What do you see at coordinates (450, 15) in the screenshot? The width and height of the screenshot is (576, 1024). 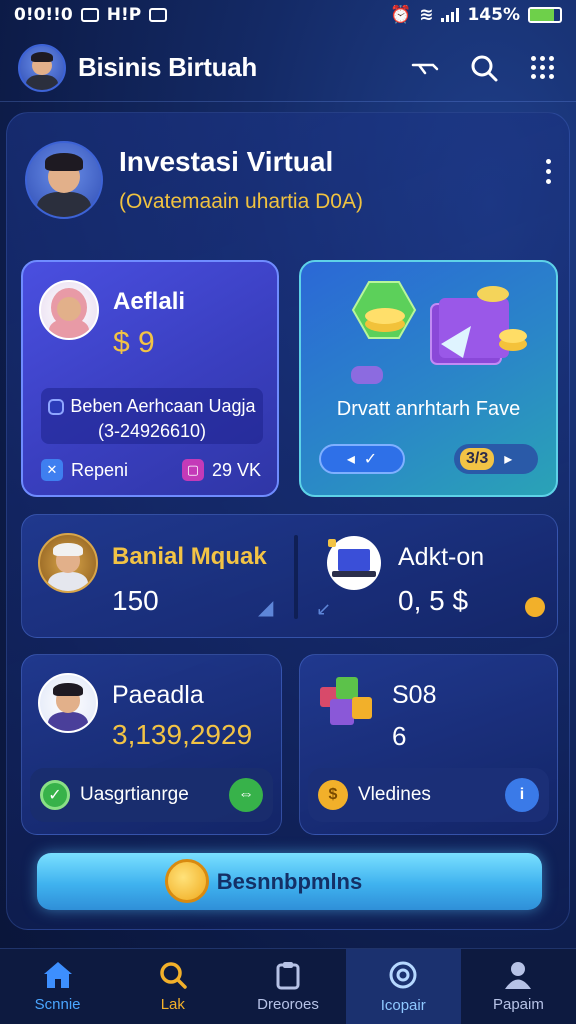 I see `signal-icon` at bounding box center [450, 15].